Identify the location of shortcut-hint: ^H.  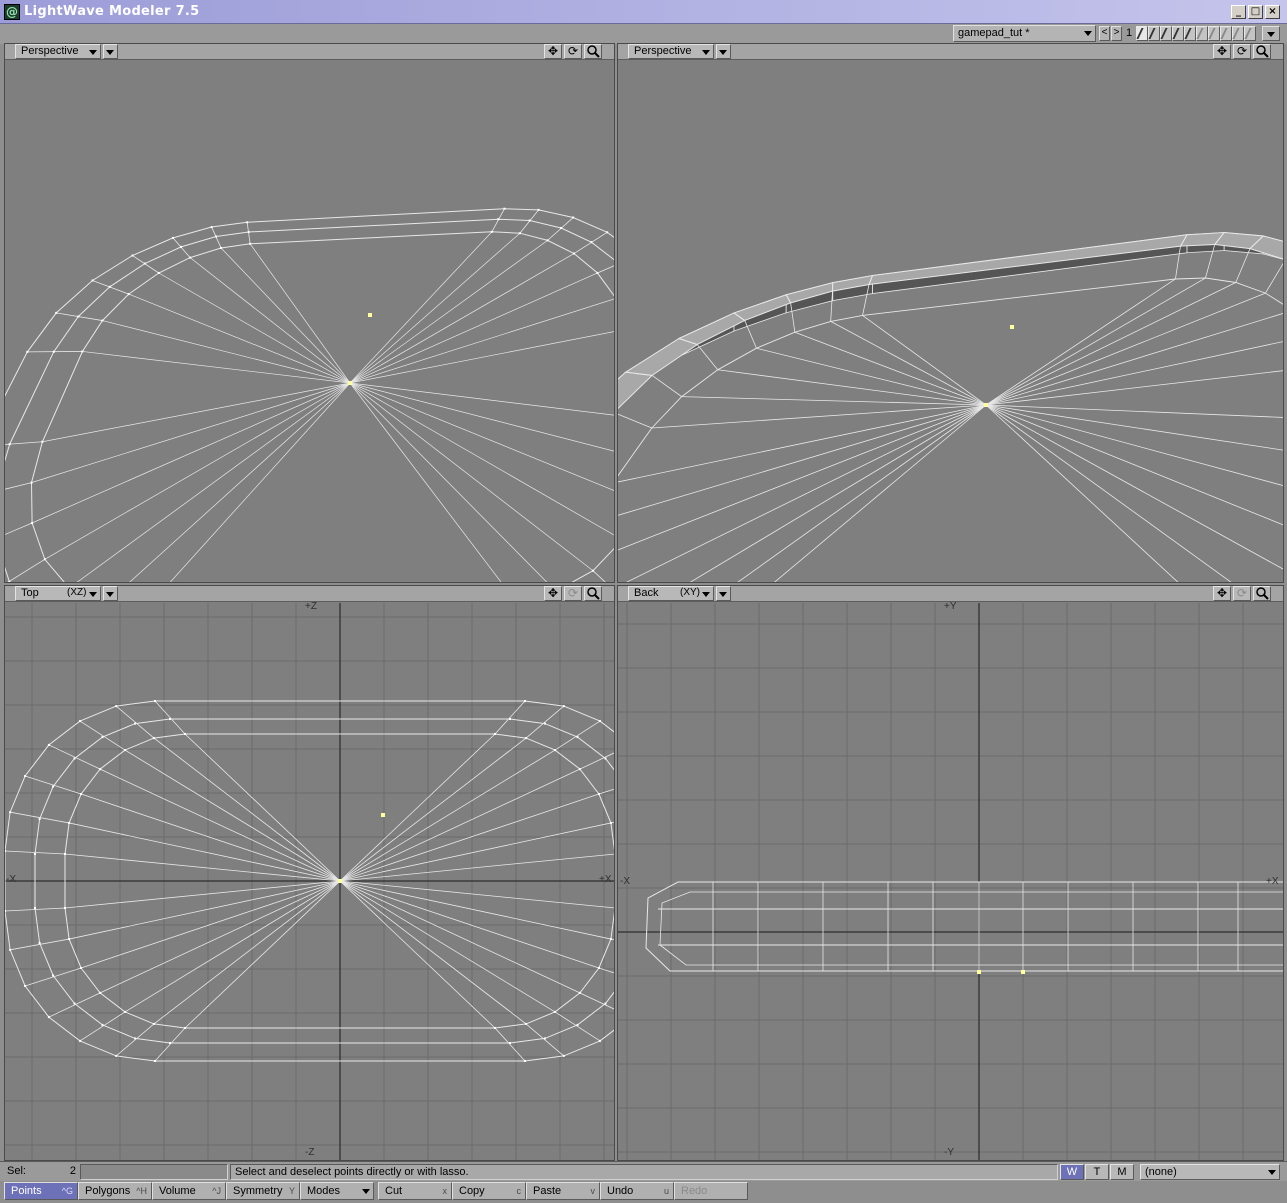
(141, 1191).